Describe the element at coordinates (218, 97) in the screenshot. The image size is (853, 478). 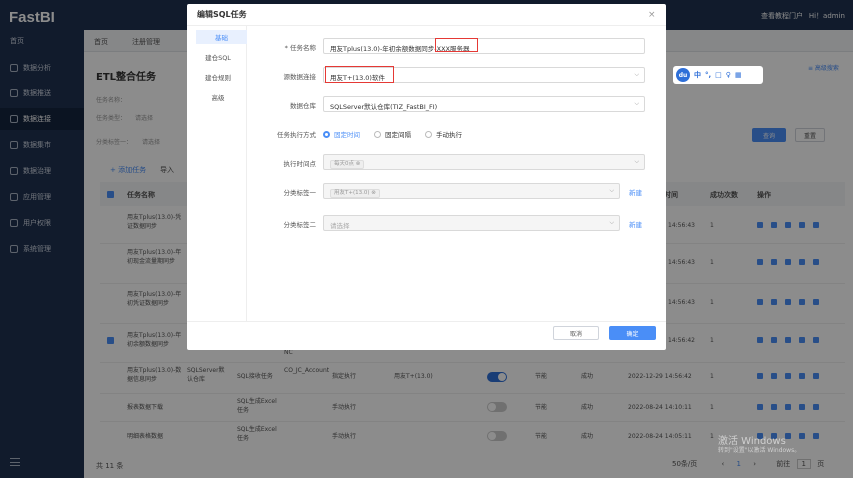
I see `nav-advanced: 高级` at that location.